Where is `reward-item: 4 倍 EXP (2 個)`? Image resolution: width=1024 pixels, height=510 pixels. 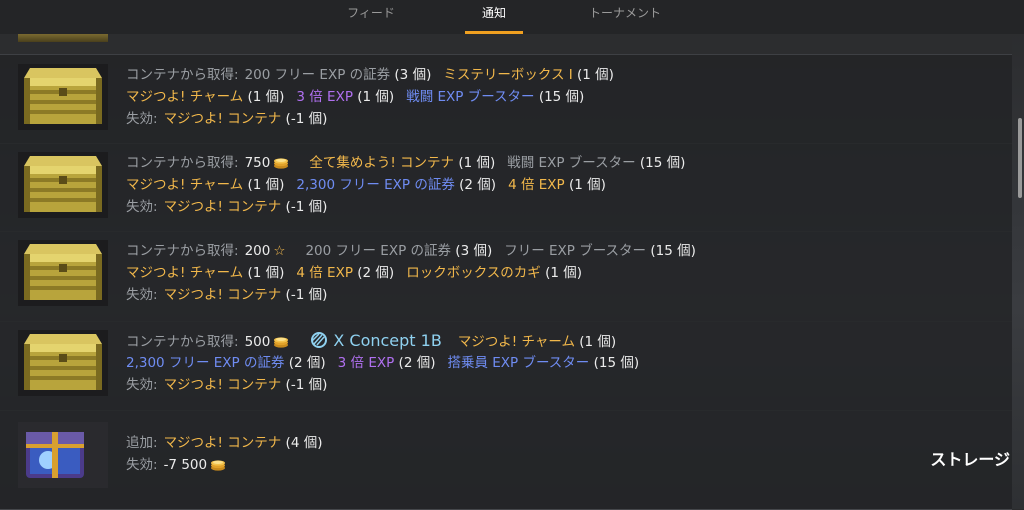 reward-item: 4 倍 EXP (2 個) is located at coordinates (345, 273).